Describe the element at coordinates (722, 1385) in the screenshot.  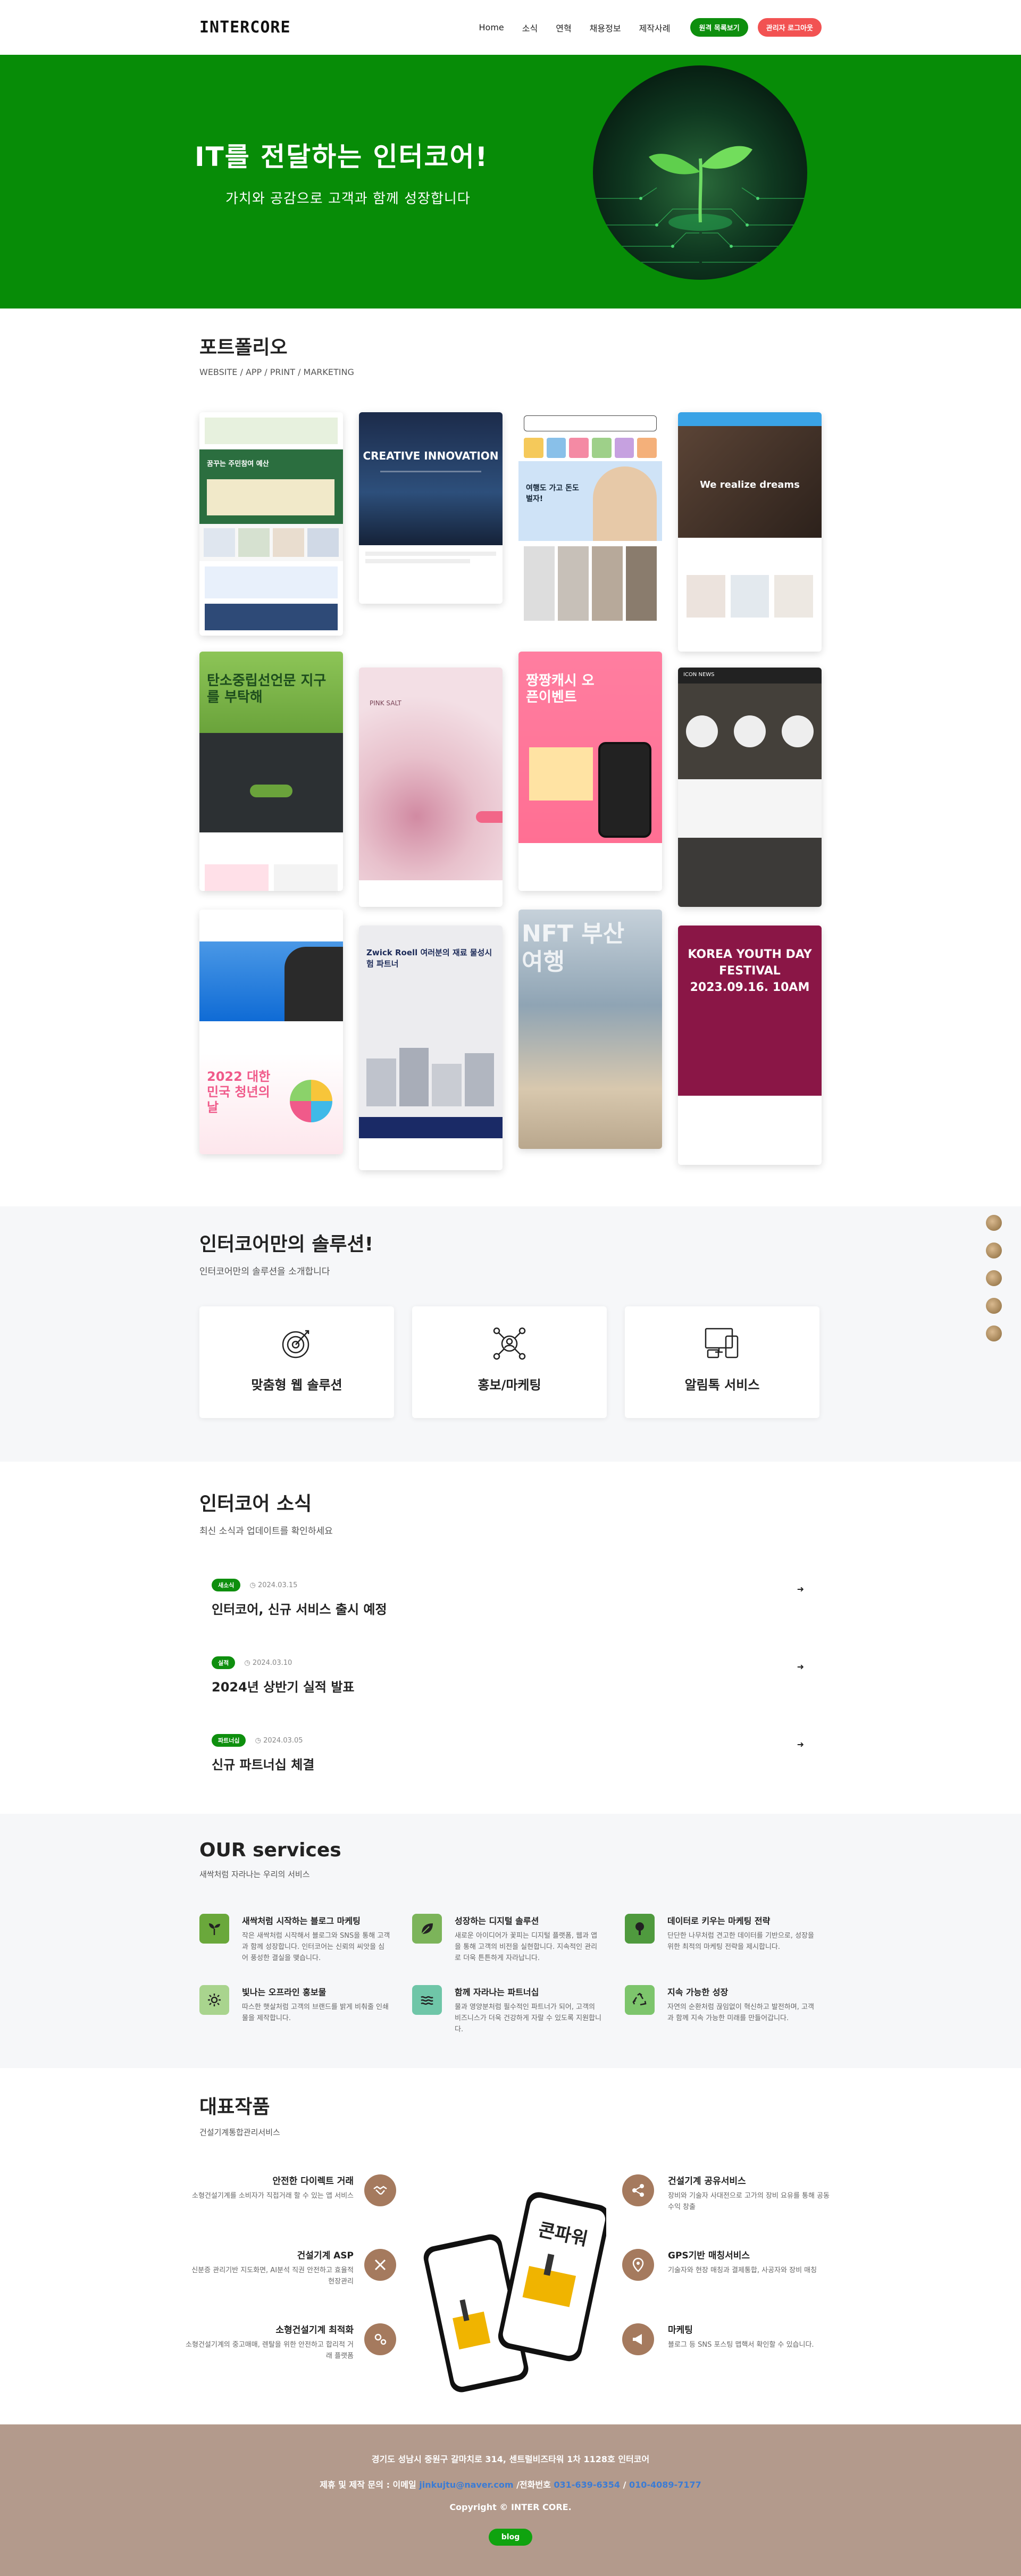
I see `solution-label: 알림톡 서비스` at that location.